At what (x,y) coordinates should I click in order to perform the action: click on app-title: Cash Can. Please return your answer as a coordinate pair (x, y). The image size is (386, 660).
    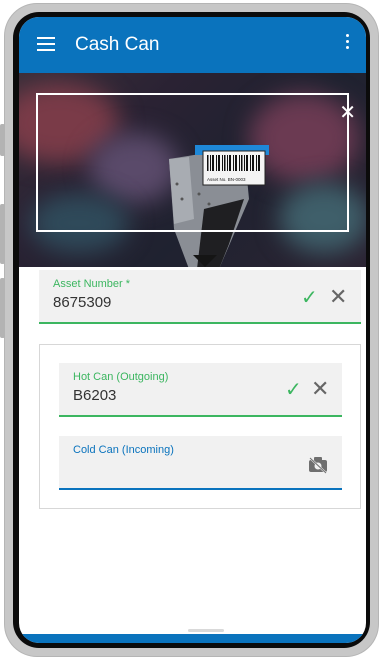
    Looking at the image, I should click on (117, 44).